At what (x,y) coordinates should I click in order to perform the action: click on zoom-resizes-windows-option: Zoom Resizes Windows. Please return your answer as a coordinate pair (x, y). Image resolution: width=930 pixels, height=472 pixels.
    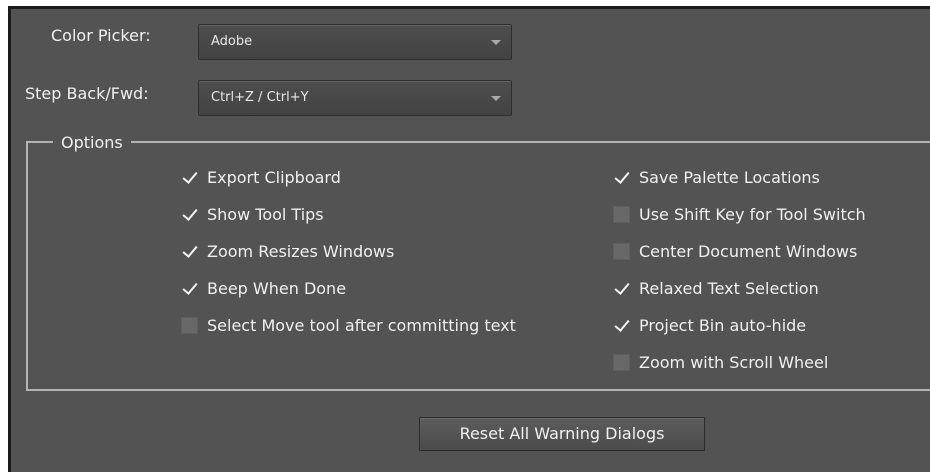
    Looking at the image, I should click on (287, 251).